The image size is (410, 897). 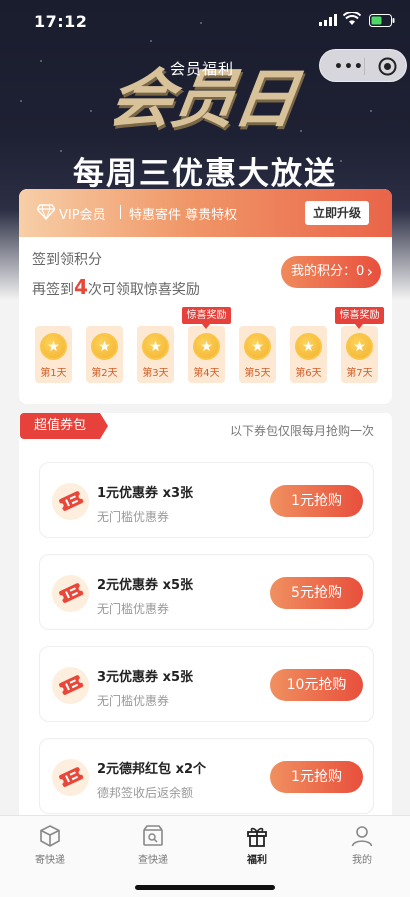 What do you see at coordinates (104, 373) in the screenshot?
I see `day-label: 第2天` at bounding box center [104, 373].